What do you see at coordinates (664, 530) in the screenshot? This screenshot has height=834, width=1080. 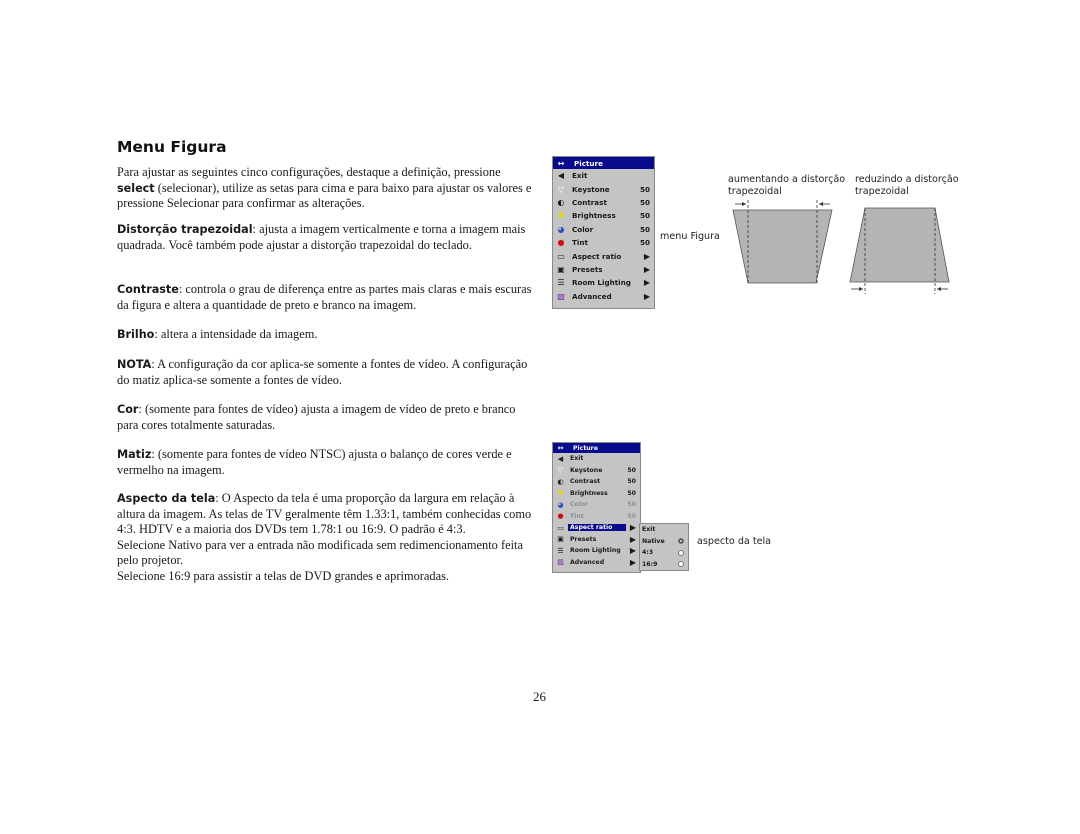 I see `submenu-item-exit: Exit` at bounding box center [664, 530].